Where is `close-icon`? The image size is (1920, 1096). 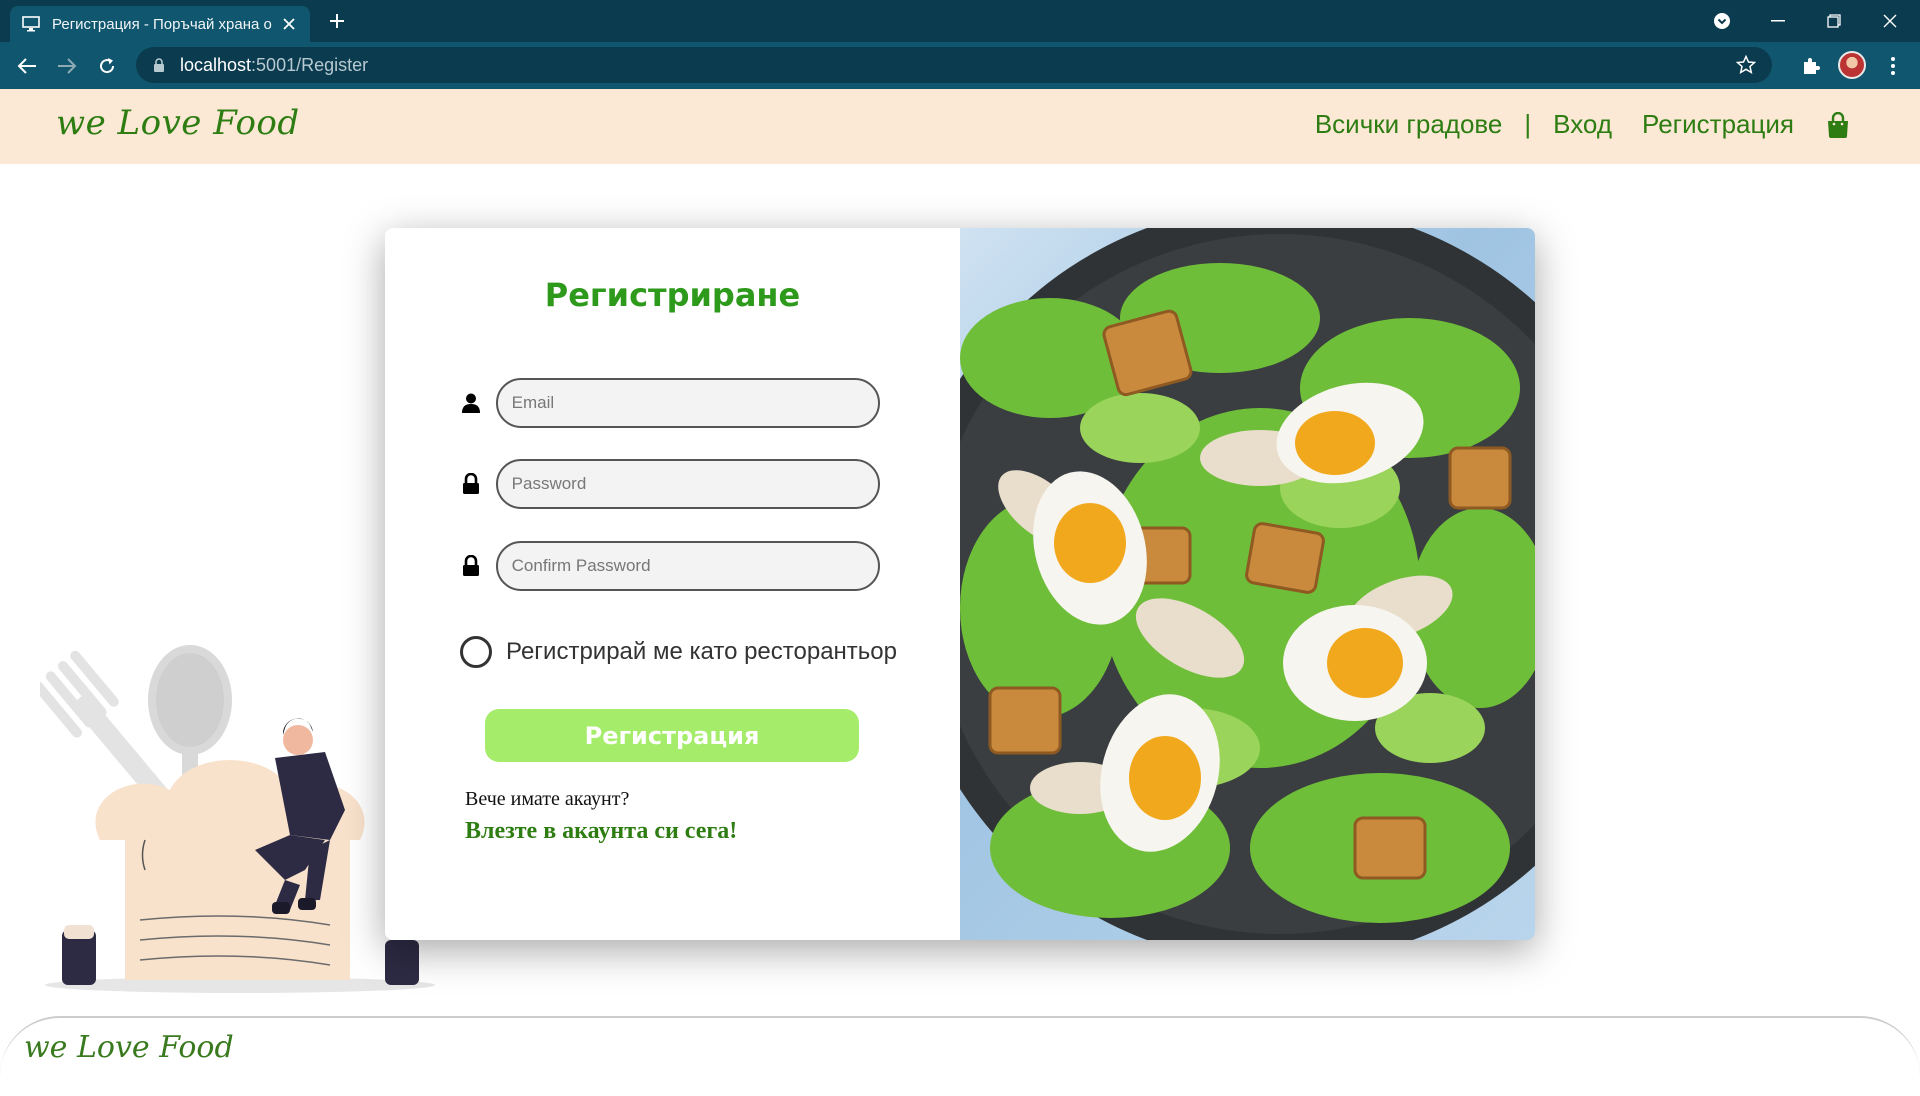
close-icon is located at coordinates (289, 24).